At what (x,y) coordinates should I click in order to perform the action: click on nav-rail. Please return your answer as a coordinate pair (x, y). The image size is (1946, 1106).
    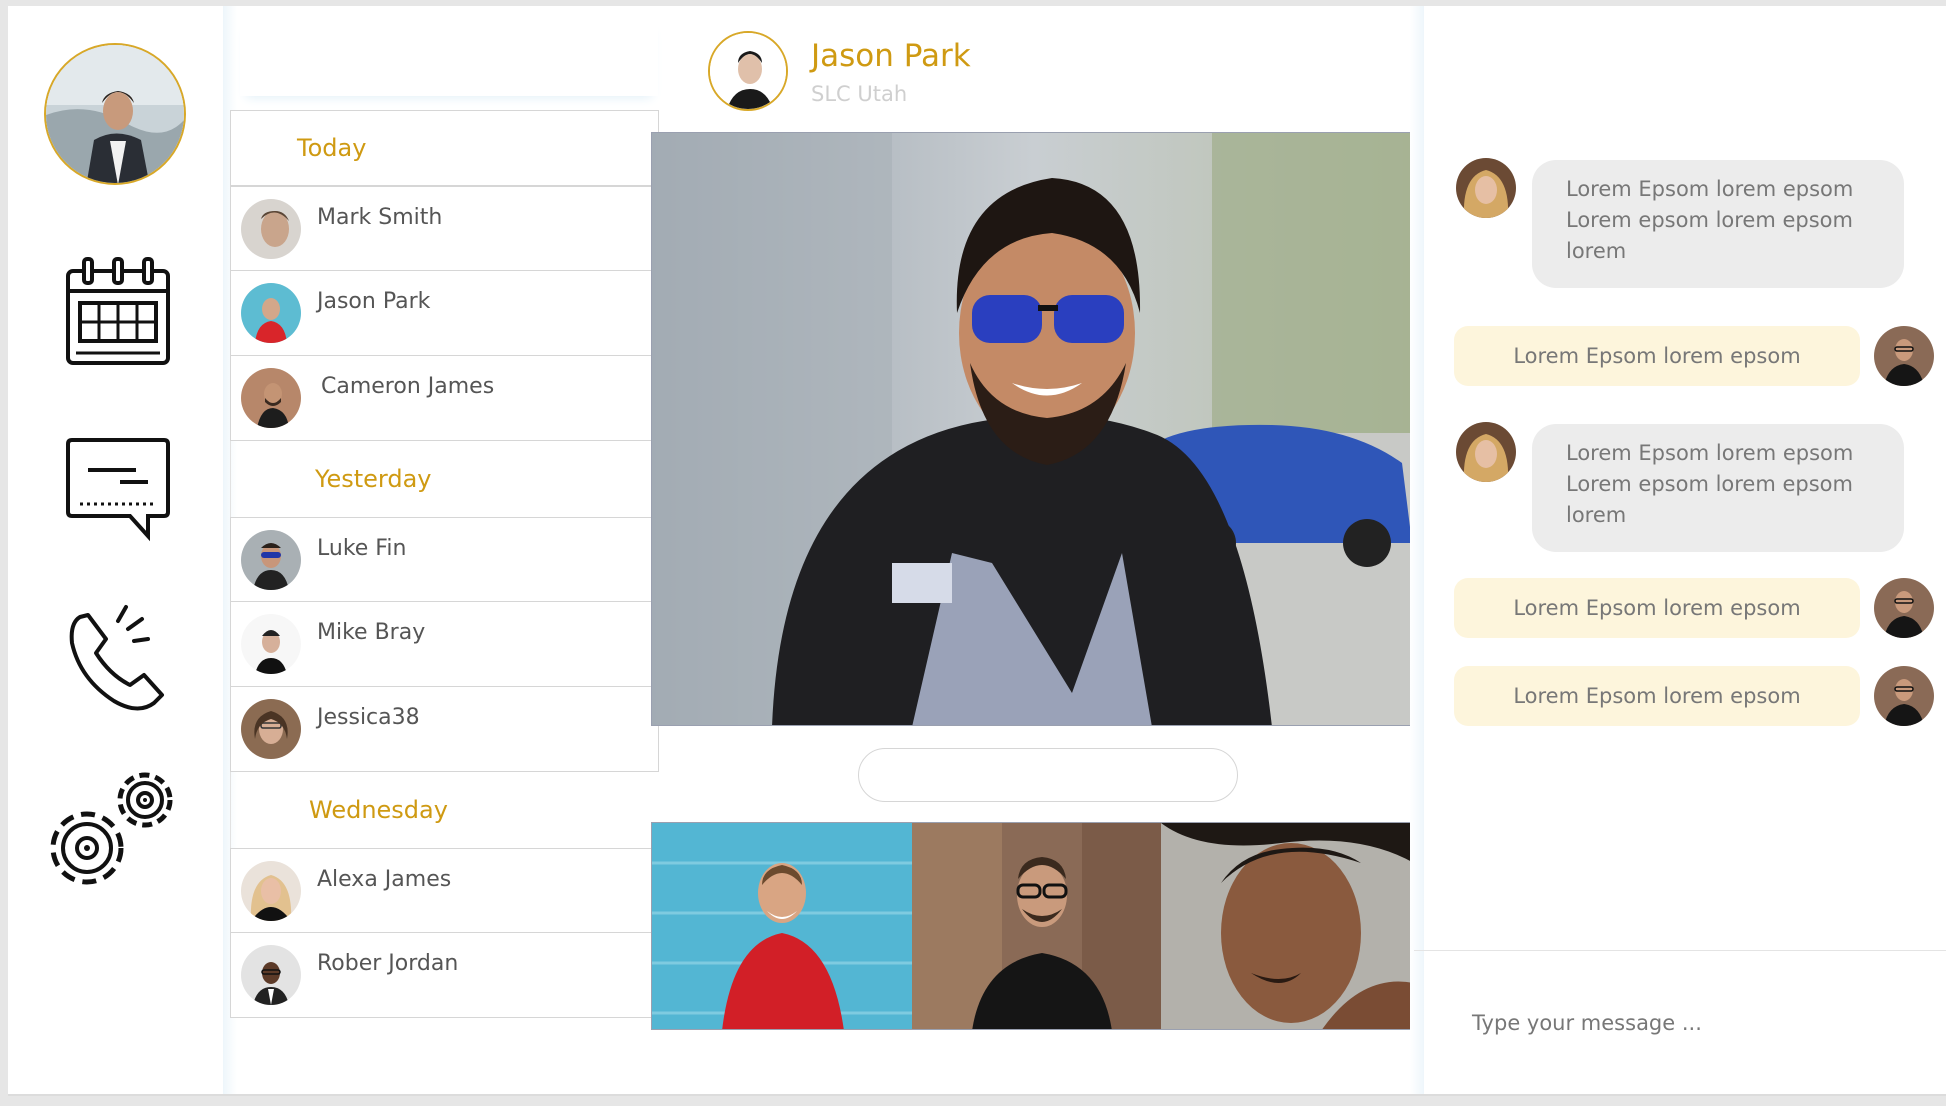
    Looking at the image, I should click on (115, 551).